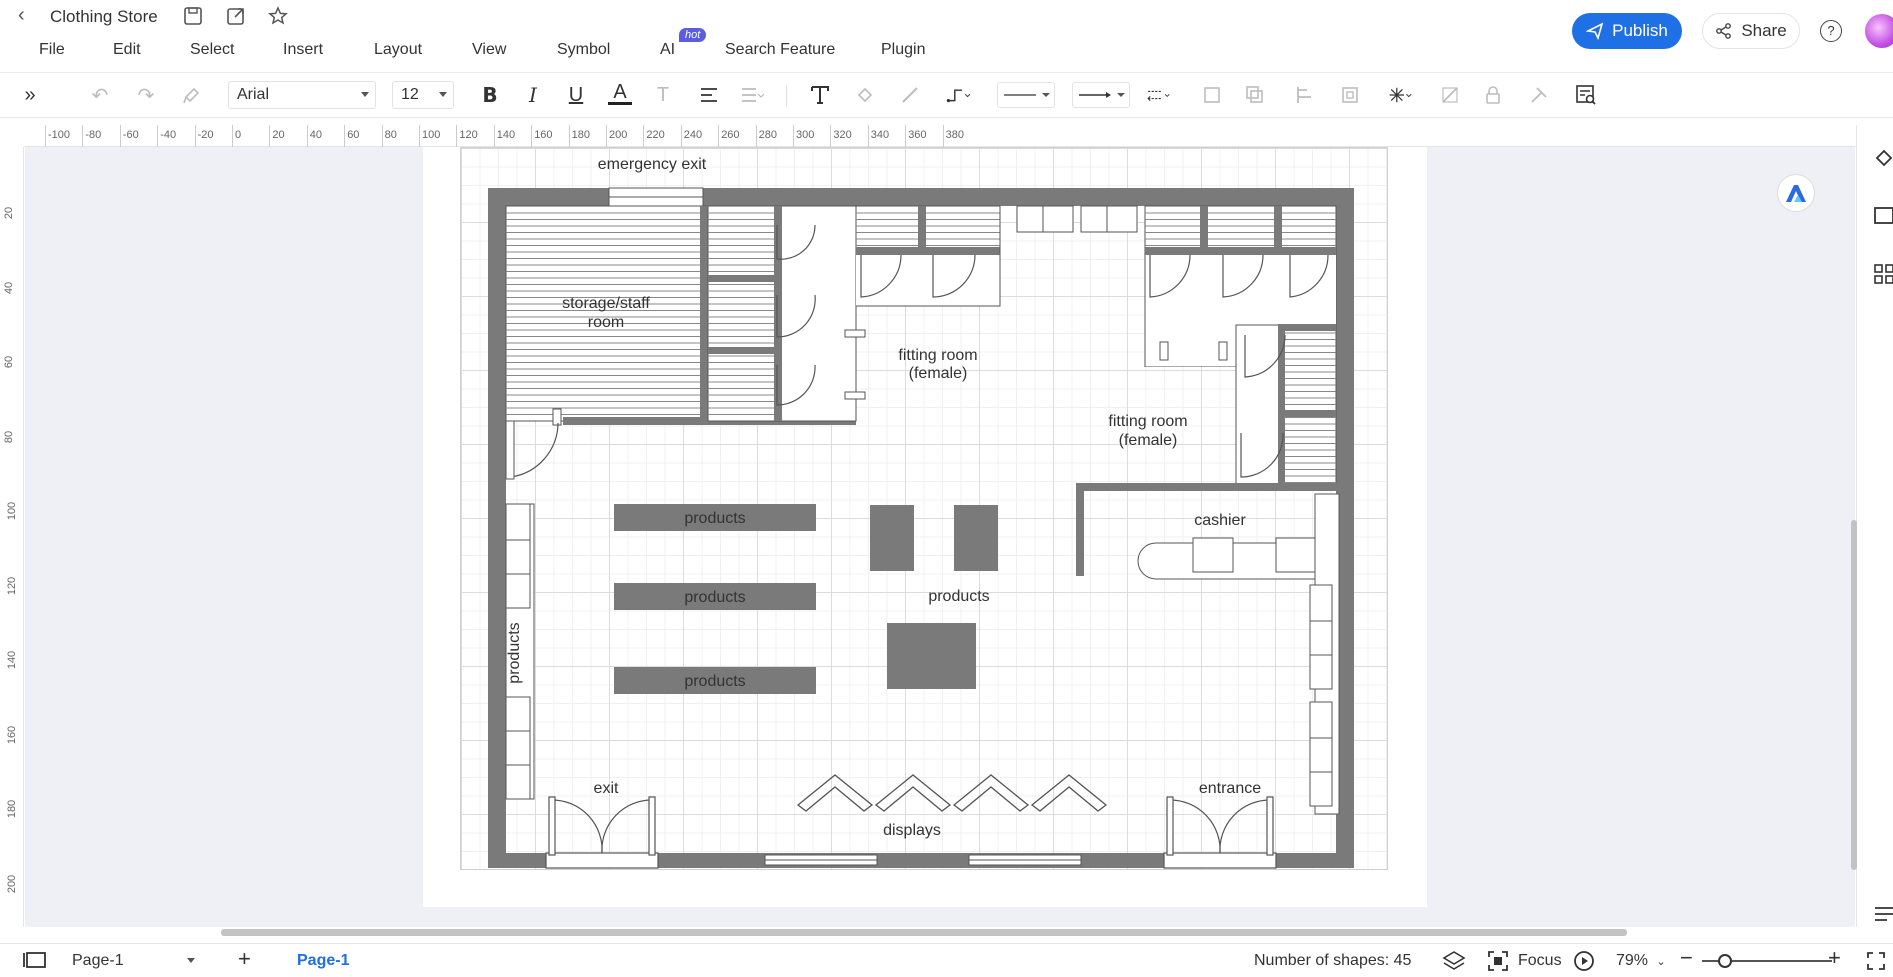 This screenshot has width=1893, height=977. Describe the element at coordinates (1350, 95) in the screenshot. I see `group-icon` at that location.